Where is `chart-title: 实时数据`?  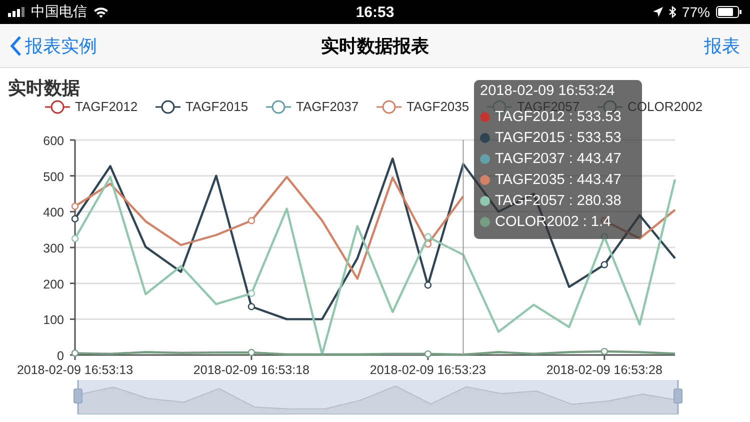
chart-title: 实时数据 is located at coordinates (44, 88).